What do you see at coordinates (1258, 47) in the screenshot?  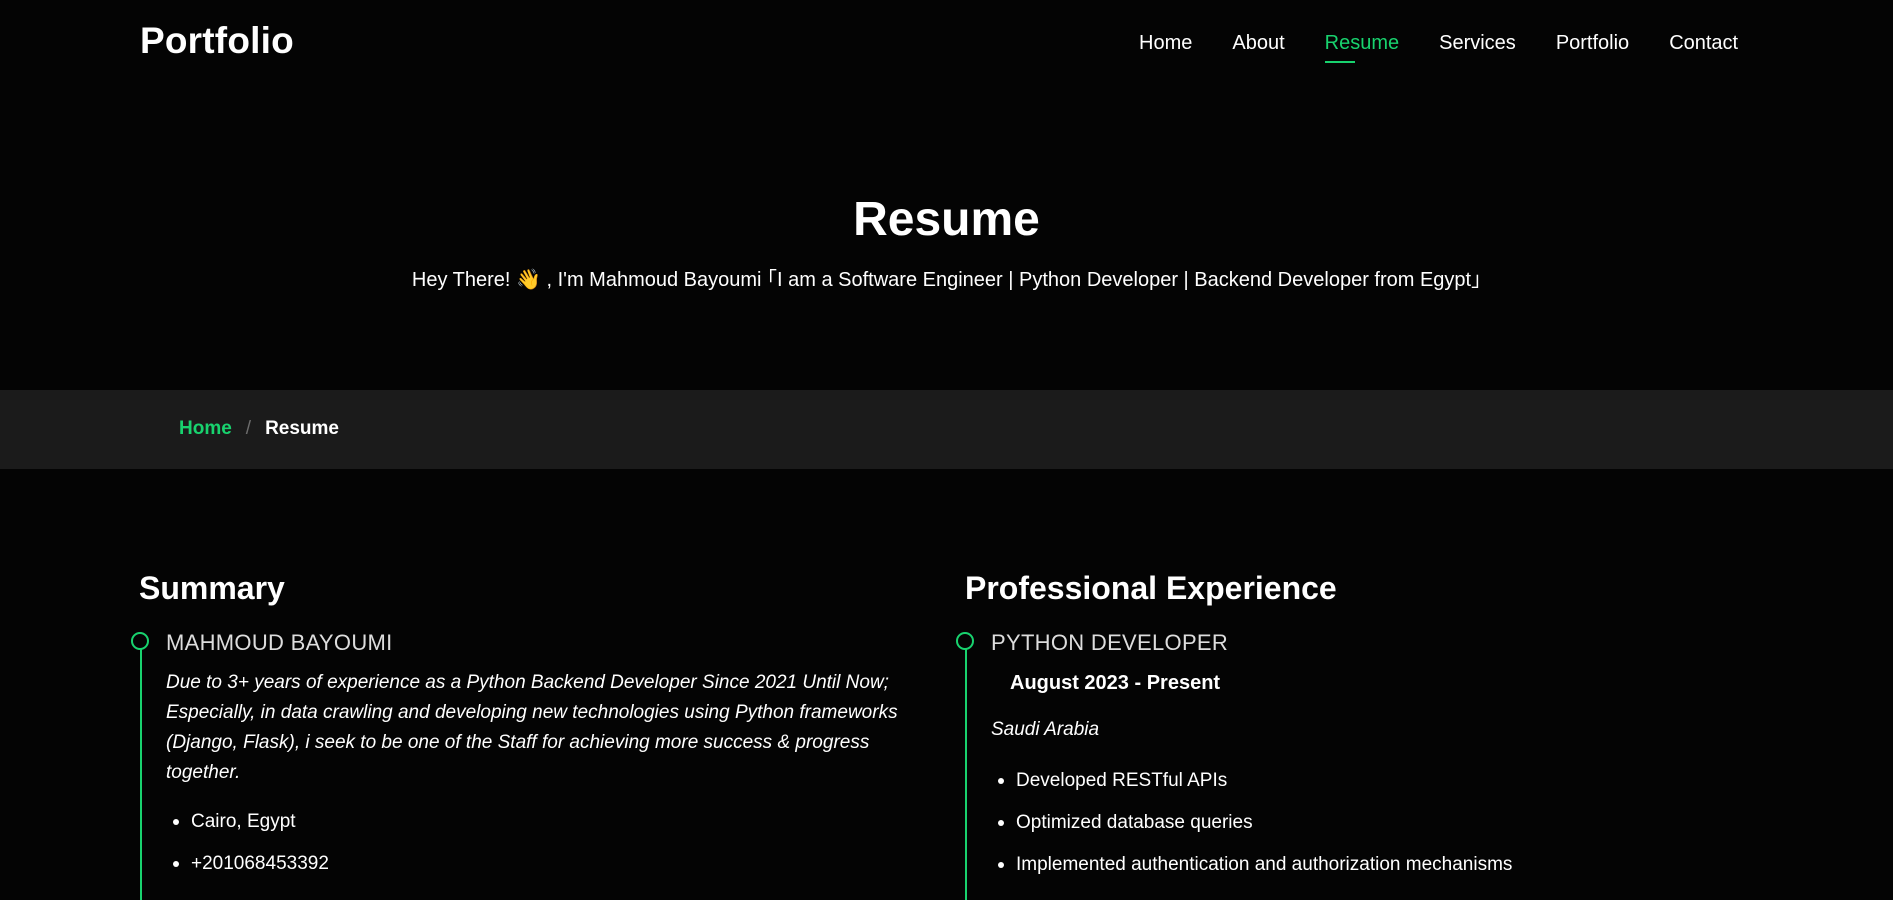 I see `nav-about: About` at bounding box center [1258, 47].